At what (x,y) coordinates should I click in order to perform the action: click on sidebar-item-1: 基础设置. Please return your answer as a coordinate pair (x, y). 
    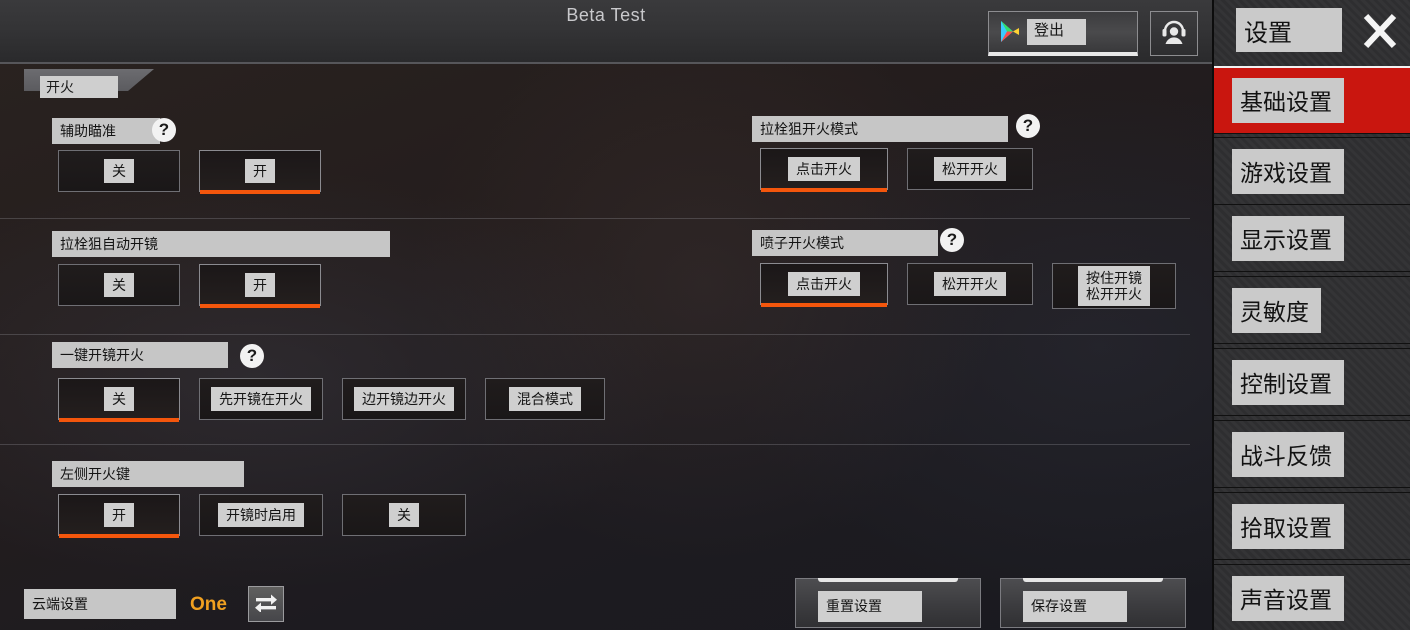
    Looking at the image, I should click on (1312, 100).